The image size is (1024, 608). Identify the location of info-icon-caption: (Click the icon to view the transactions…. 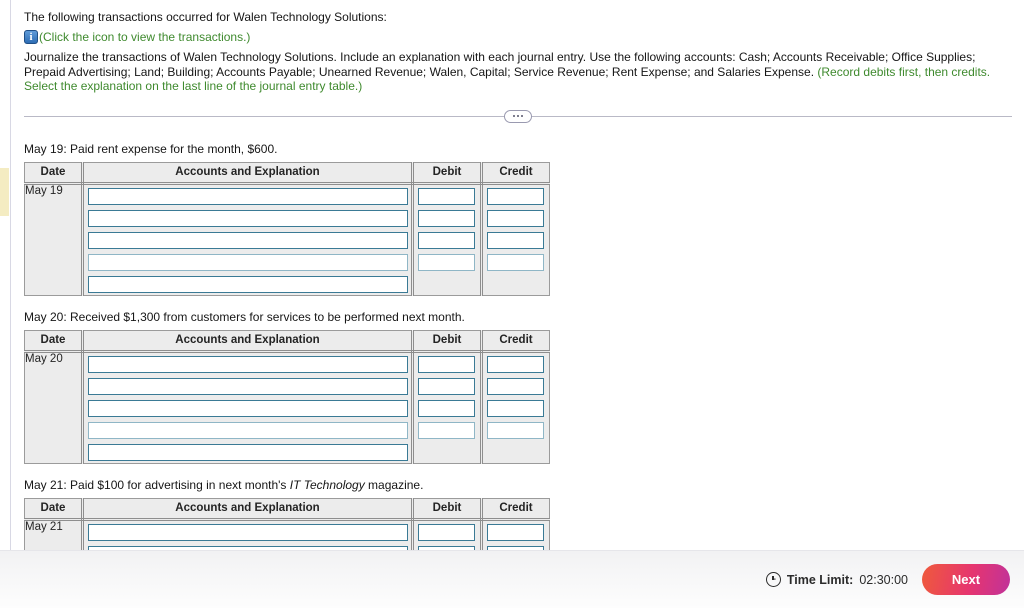
(144, 37).